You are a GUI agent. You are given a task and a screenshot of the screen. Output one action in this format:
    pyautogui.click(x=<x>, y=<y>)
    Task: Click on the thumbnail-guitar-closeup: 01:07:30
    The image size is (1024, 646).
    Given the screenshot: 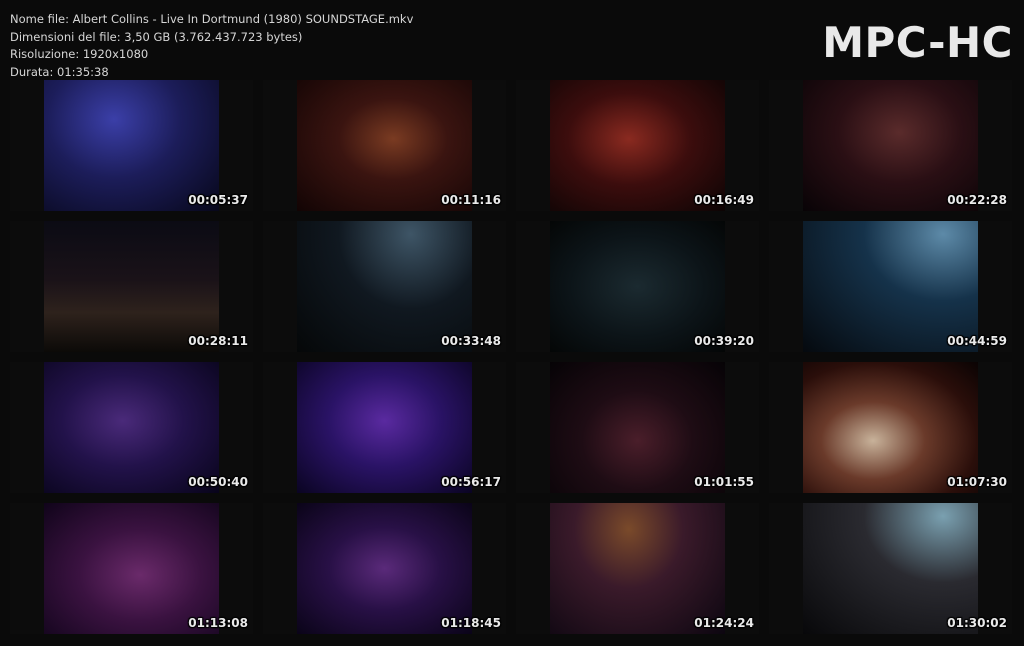 What is the action you would take?
    pyautogui.click(x=890, y=427)
    